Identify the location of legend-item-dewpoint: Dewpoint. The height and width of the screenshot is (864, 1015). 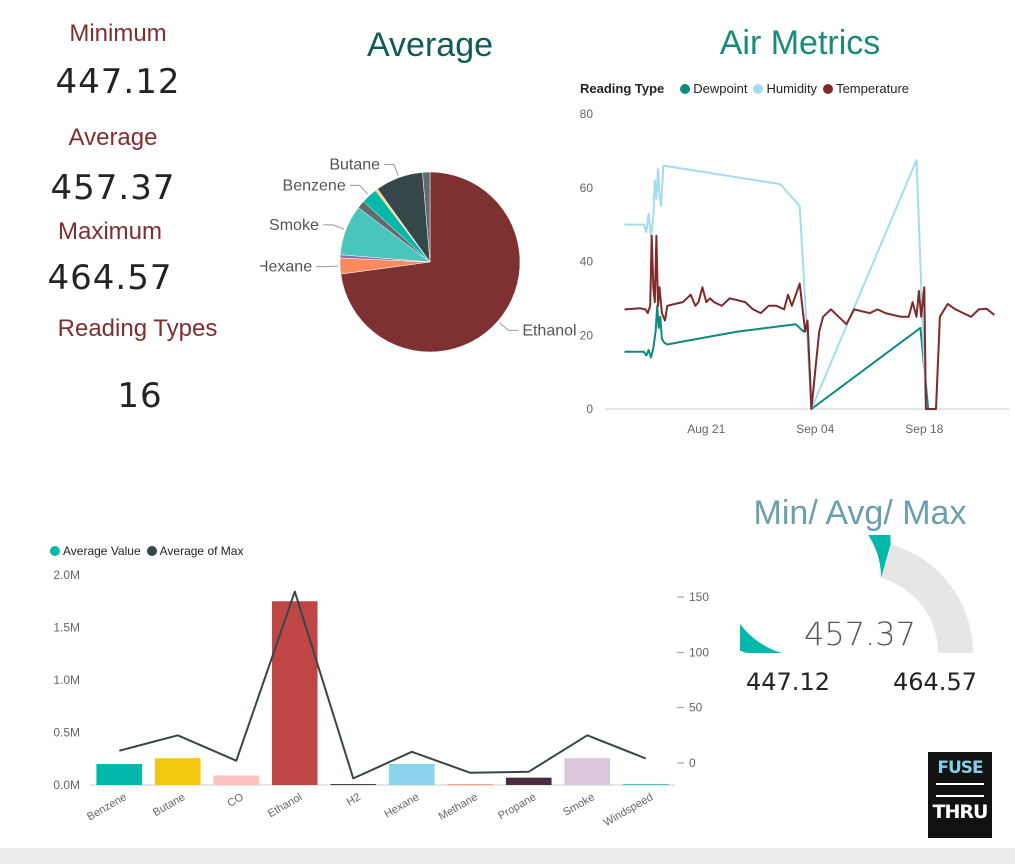
(713, 88).